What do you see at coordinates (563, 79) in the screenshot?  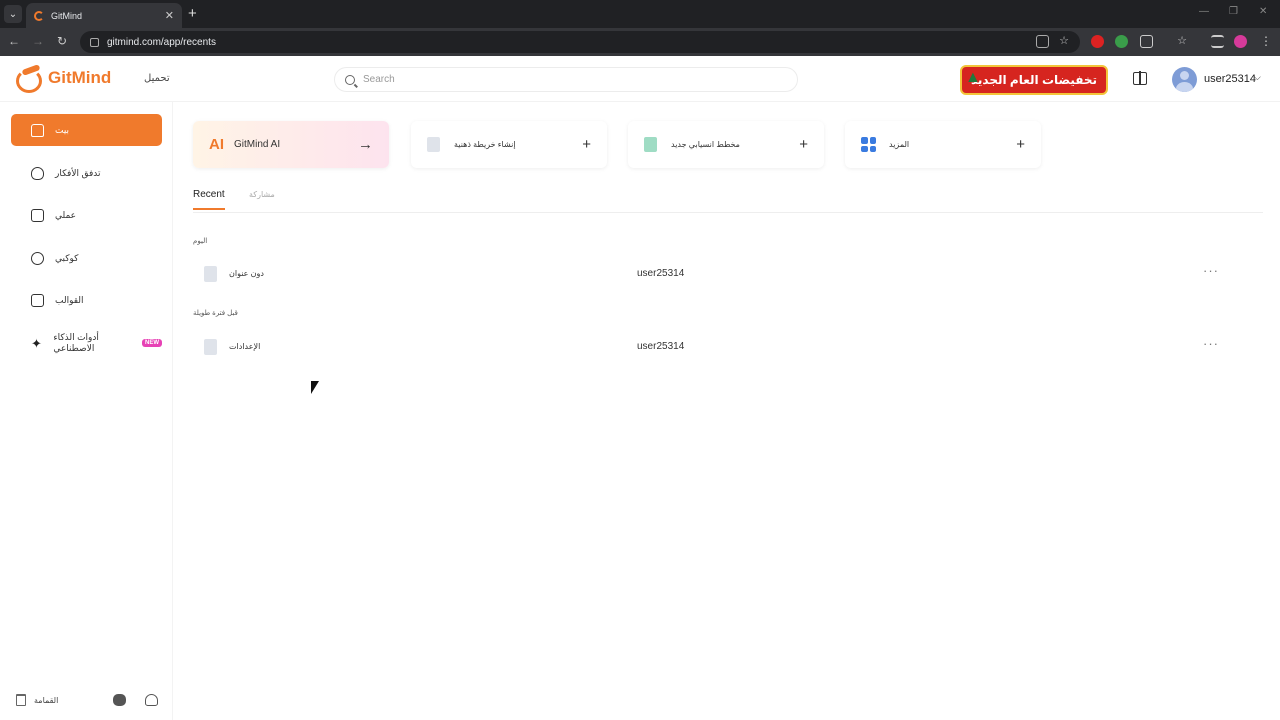 I see `search-input` at bounding box center [563, 79].